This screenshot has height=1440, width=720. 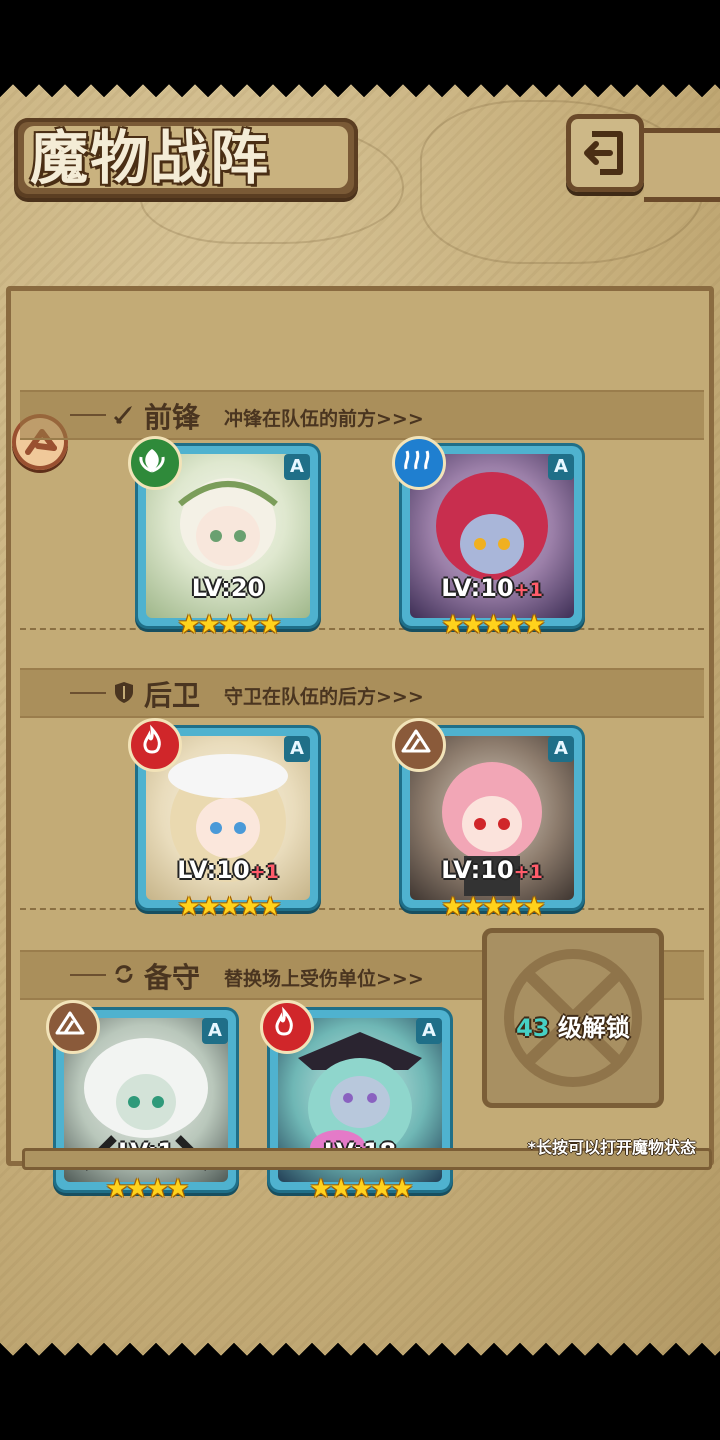 What do you see at coordinates (228, 588) in the screenshot?
I see `level-label: LV:20` at bounding box center [228, 588].